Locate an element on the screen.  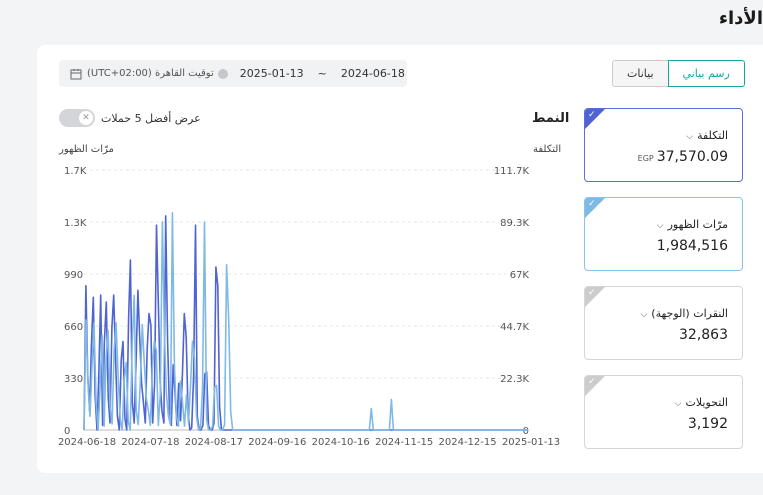
metric-unit: EGP is located at coordinates (645, 158).